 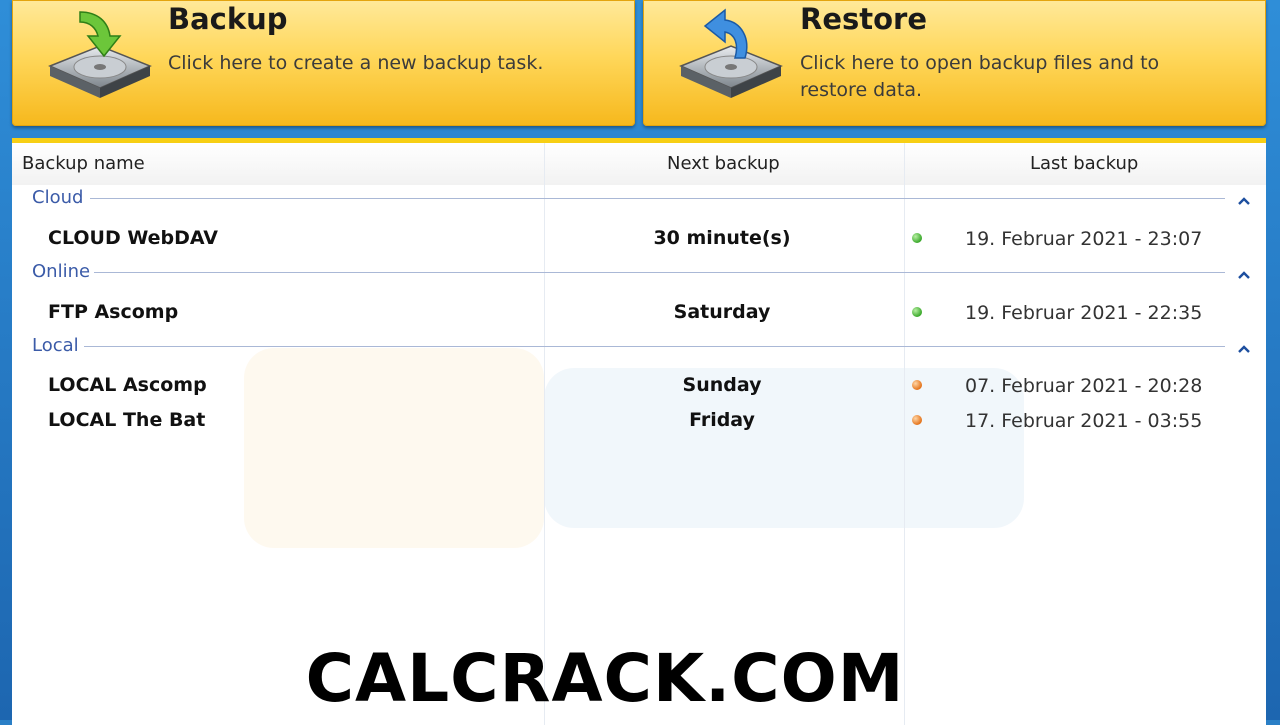 I want to click on restore-title: Restore, so click(x=864, y=19).